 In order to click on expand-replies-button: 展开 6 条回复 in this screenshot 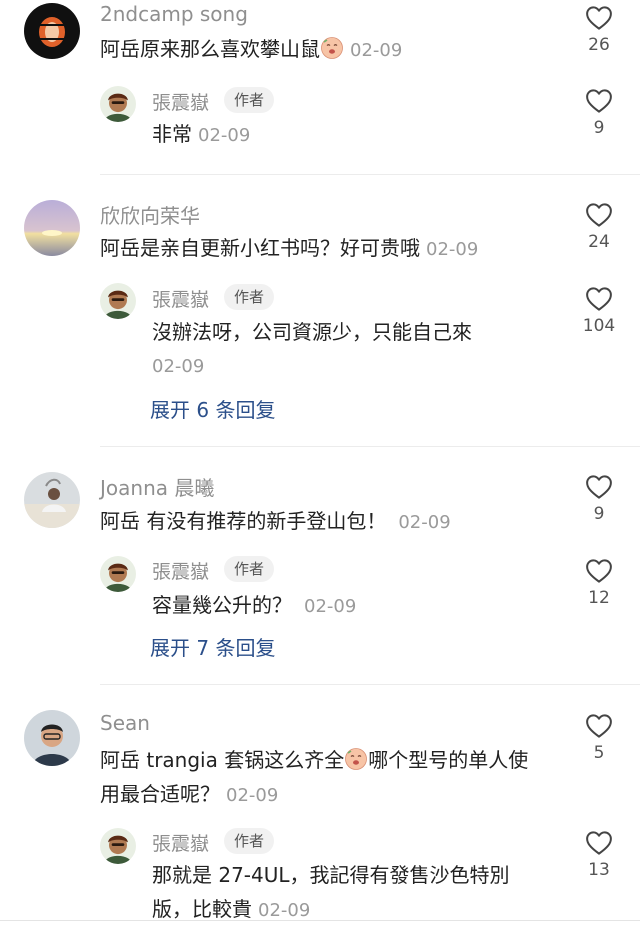, I will do `click(212, 408)`.